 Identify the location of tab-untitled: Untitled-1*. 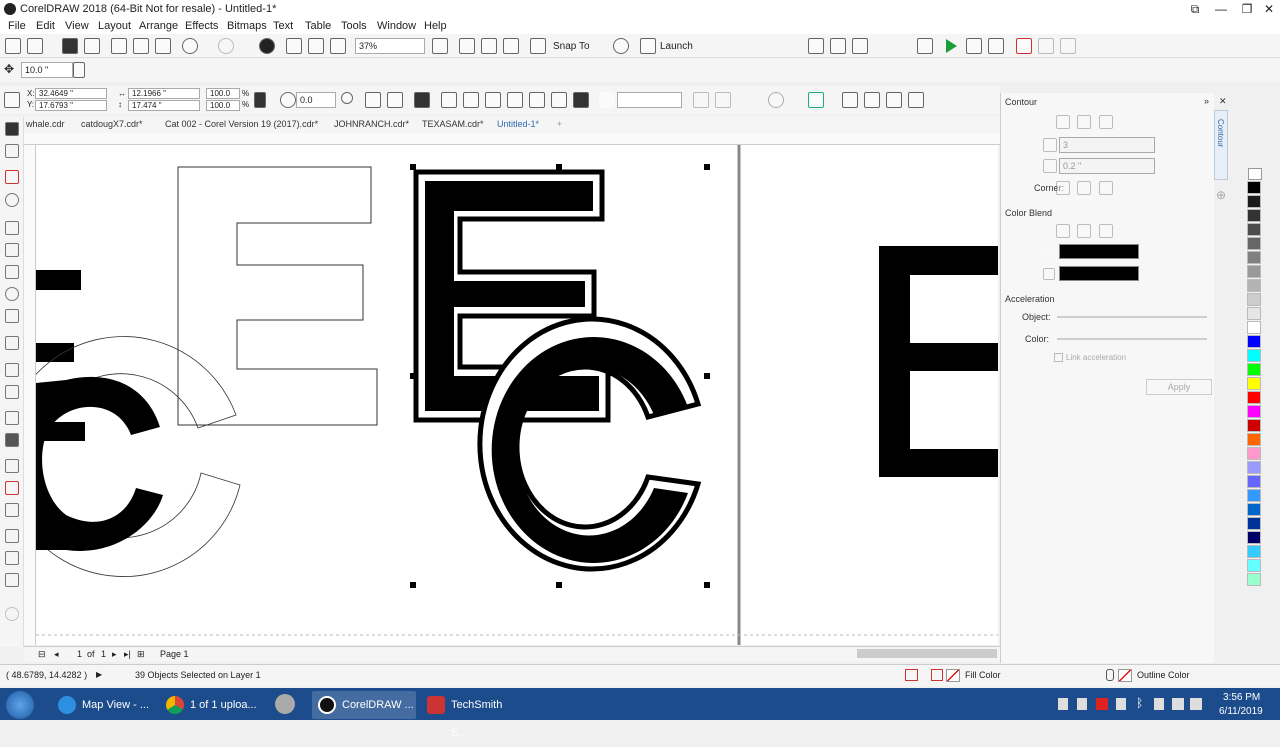
(518, 124).